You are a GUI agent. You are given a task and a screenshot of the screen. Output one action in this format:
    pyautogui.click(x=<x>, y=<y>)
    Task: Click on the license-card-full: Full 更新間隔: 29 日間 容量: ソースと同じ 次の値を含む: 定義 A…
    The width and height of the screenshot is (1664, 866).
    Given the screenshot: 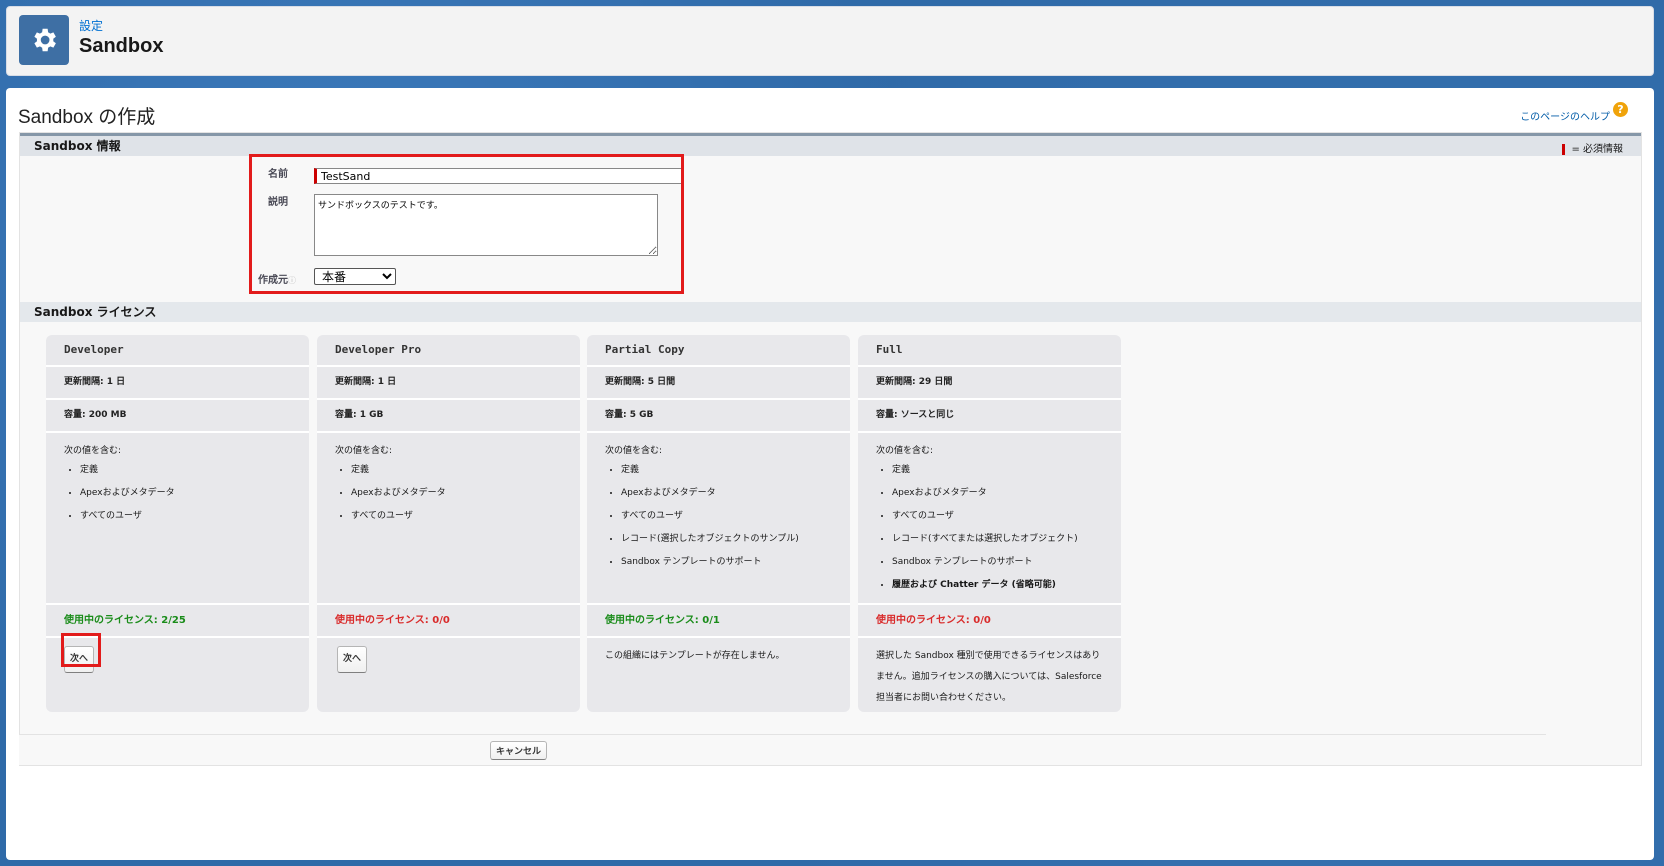 What is the action you would take?
    pyautogui.click(x=989, y=523)
    